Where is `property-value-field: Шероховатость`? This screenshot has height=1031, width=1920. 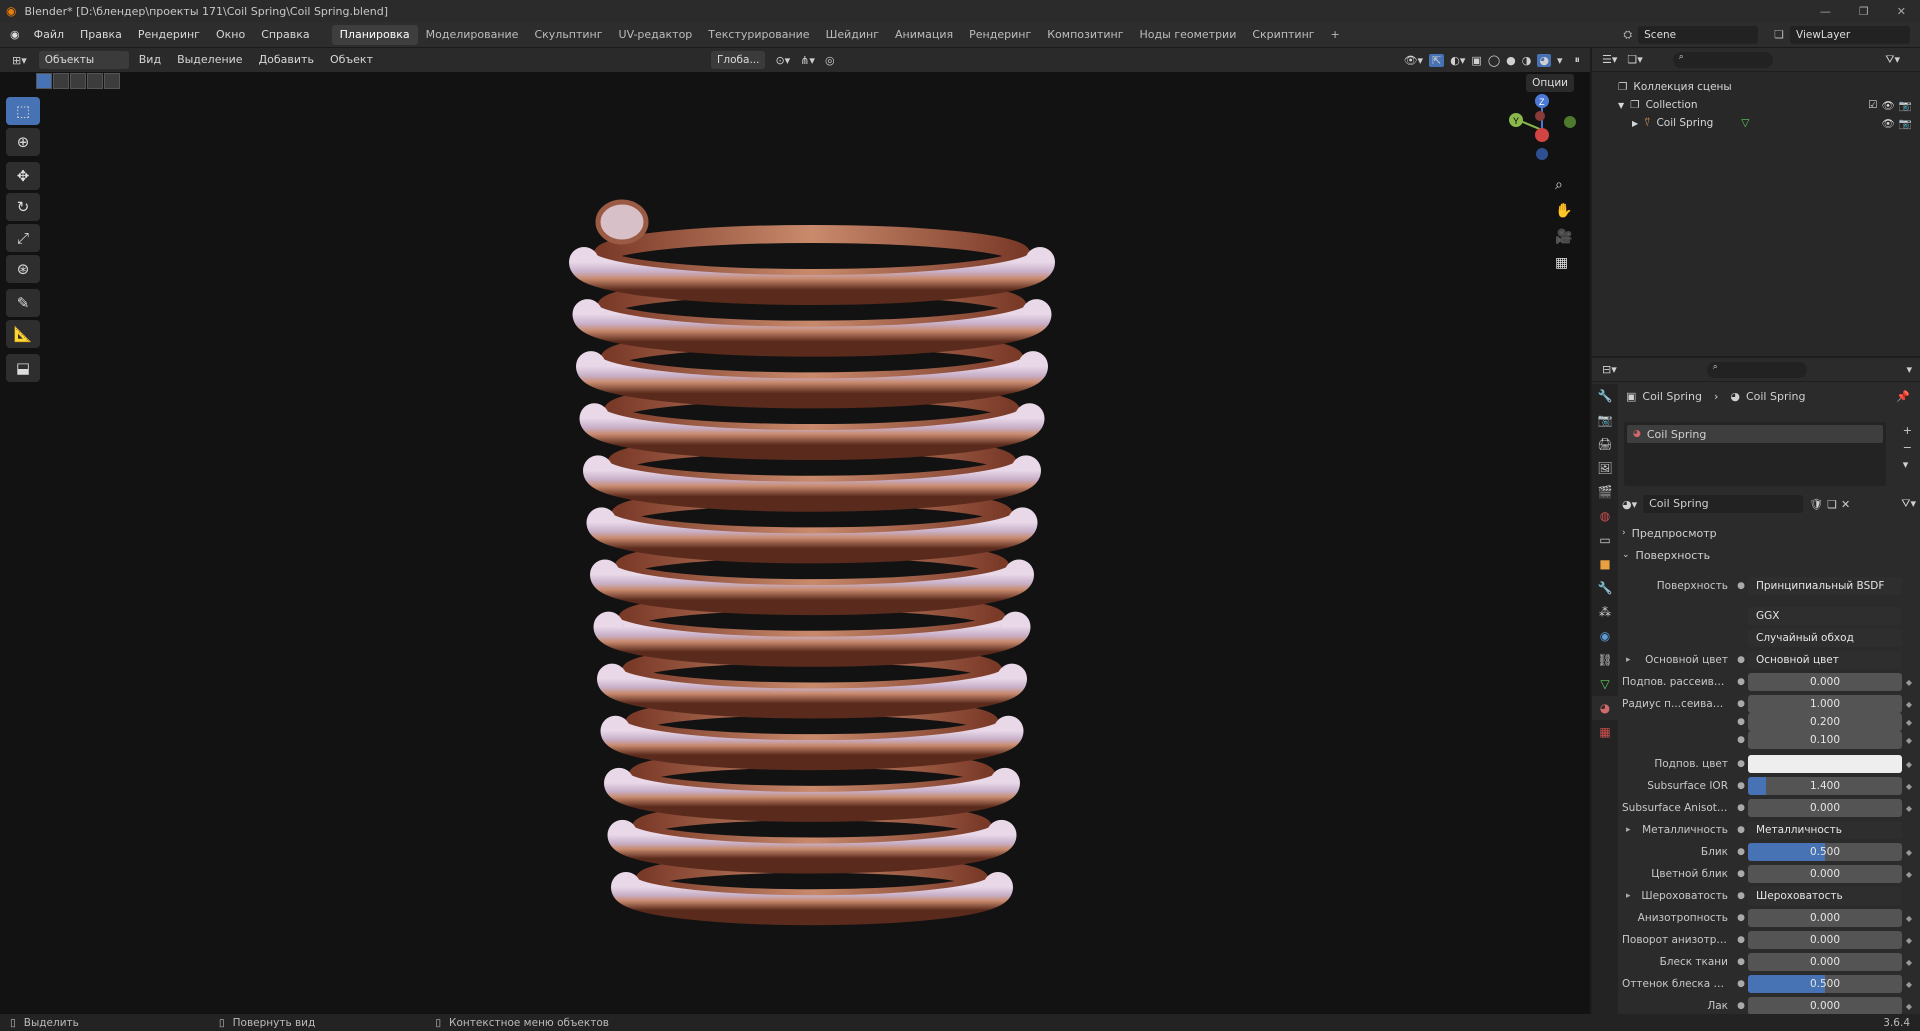 property-value-field: Шероховатость is located at coordinates (1825, 896).